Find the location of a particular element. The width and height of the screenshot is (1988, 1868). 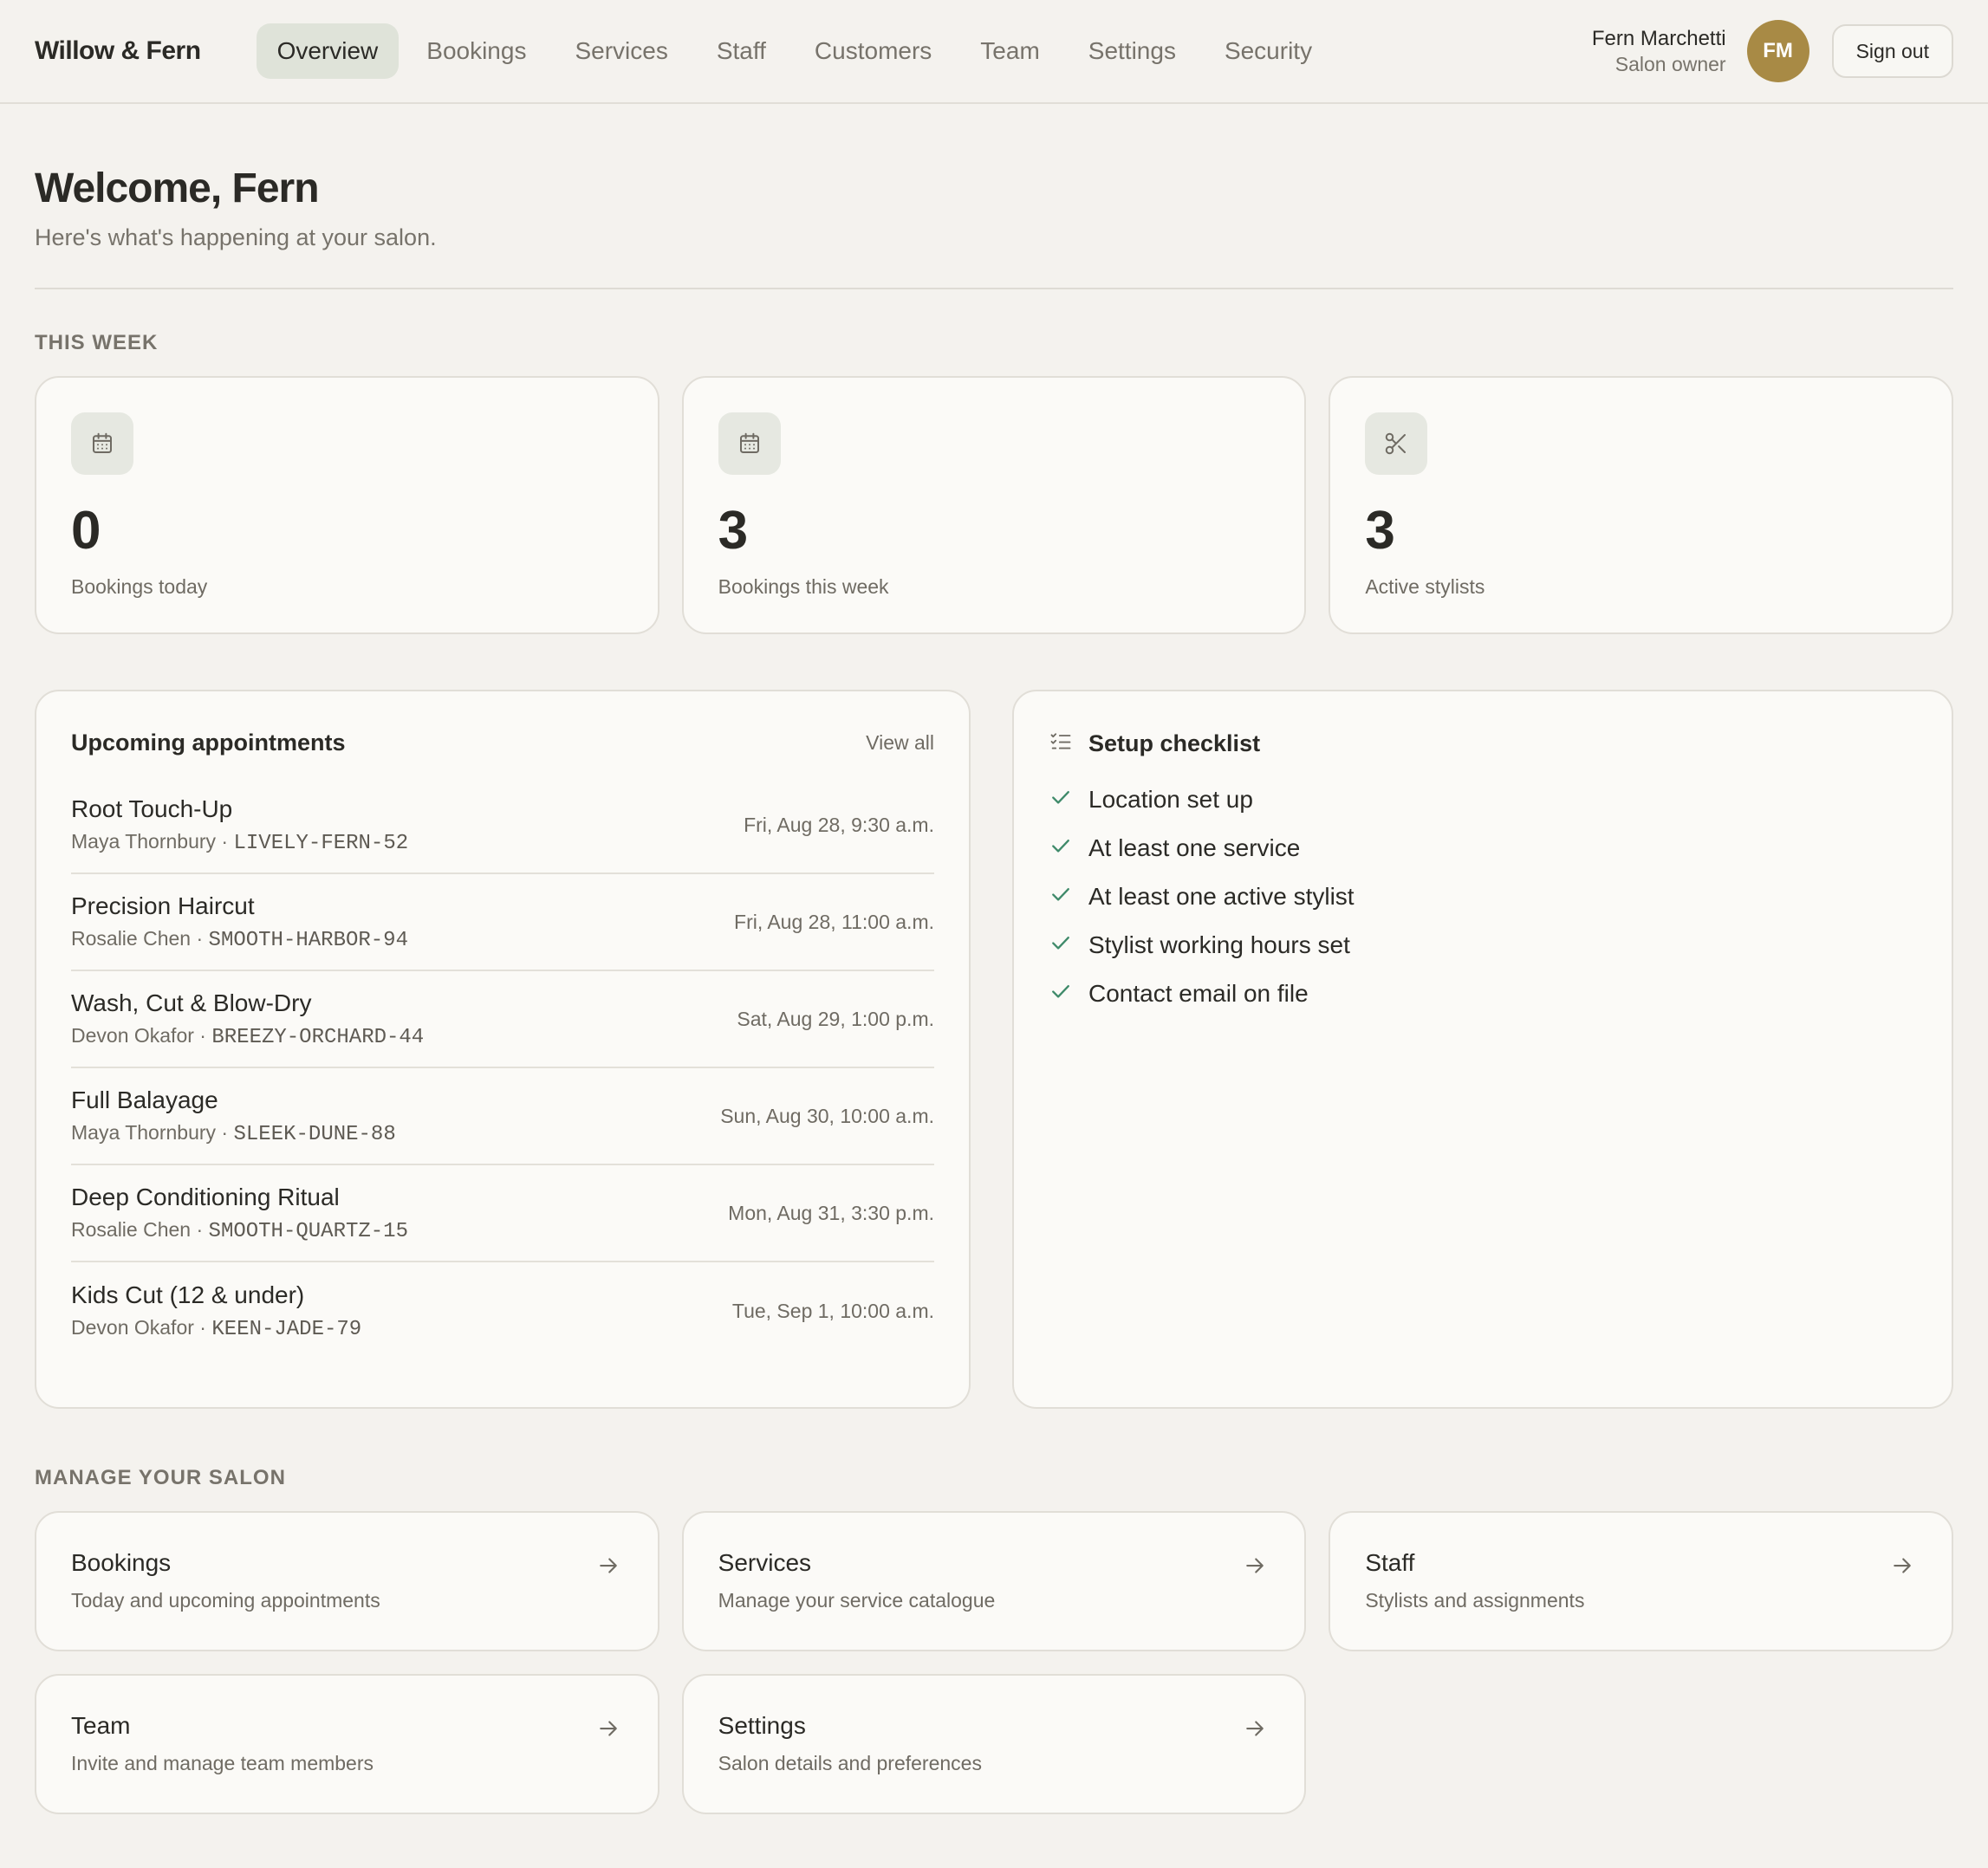

manage-card-team: Team Invite and manage team members is located at coordinates (347, 1744).